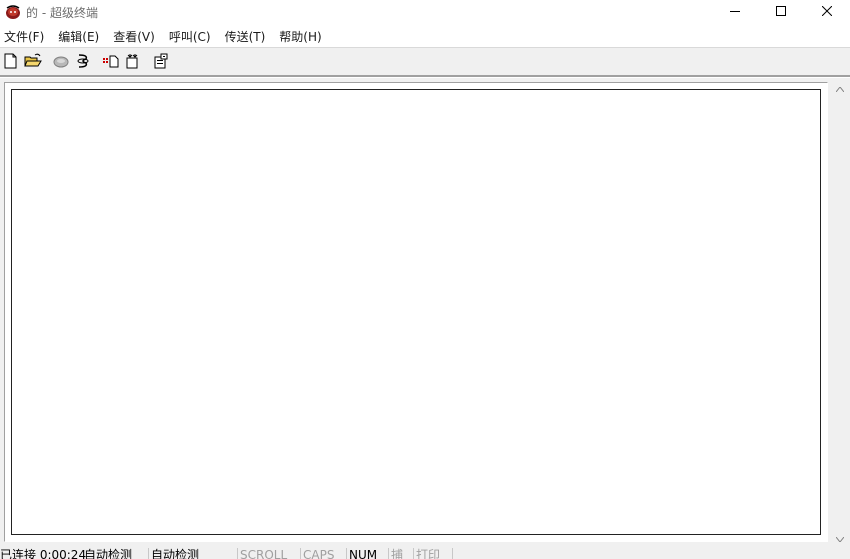 The height and width of the screenshot is (559, 850). I want to click on menu-view: 查看(V), so click(134, 36).